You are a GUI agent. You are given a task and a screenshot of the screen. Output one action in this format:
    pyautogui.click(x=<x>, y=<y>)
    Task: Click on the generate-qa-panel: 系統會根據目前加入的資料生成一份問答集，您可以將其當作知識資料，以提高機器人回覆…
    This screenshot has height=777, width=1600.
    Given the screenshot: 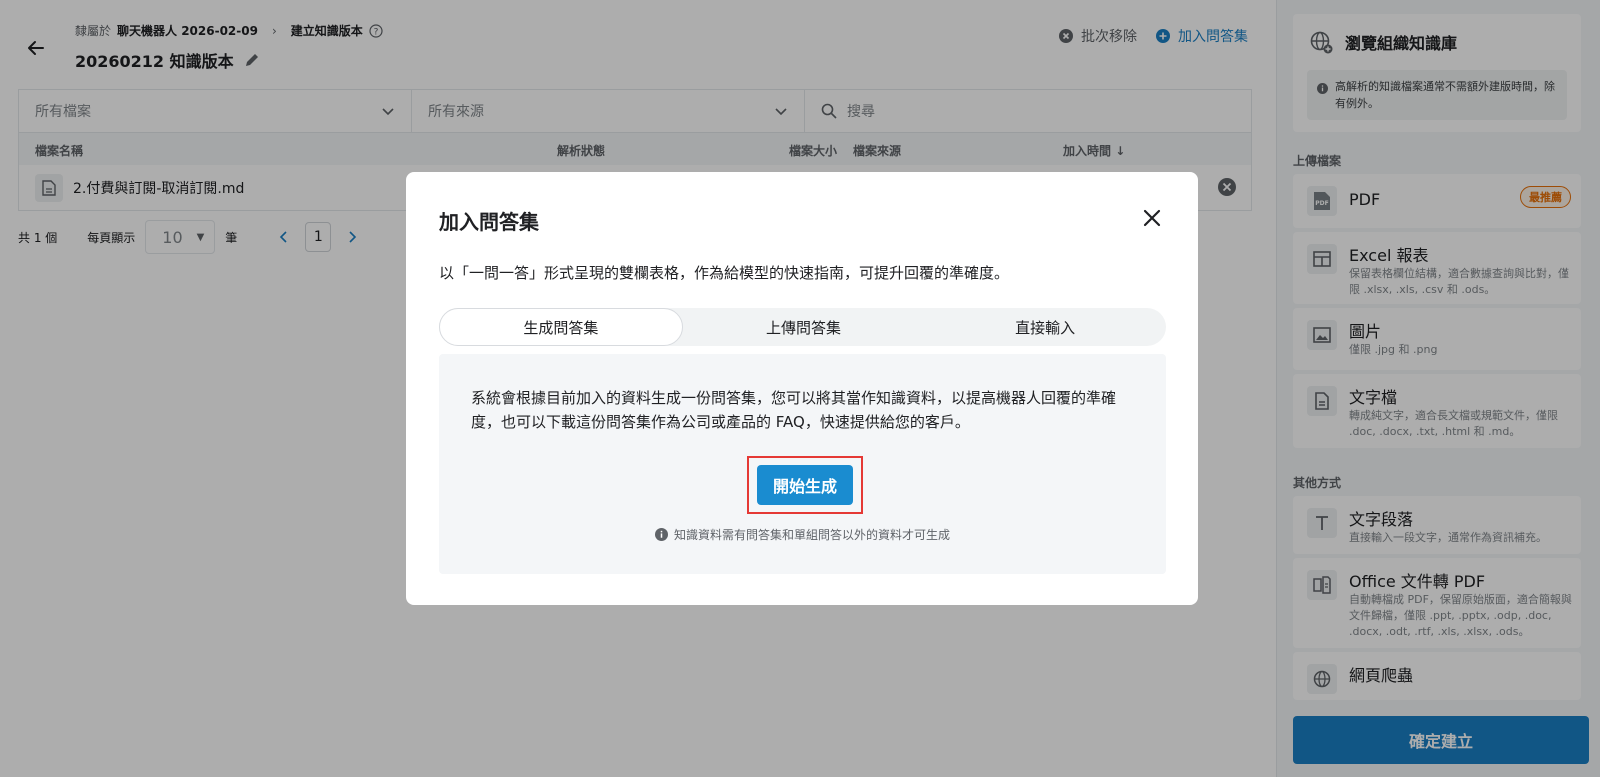 What is the action you would take?
    pyautogui.click(x=802, y=464)
    